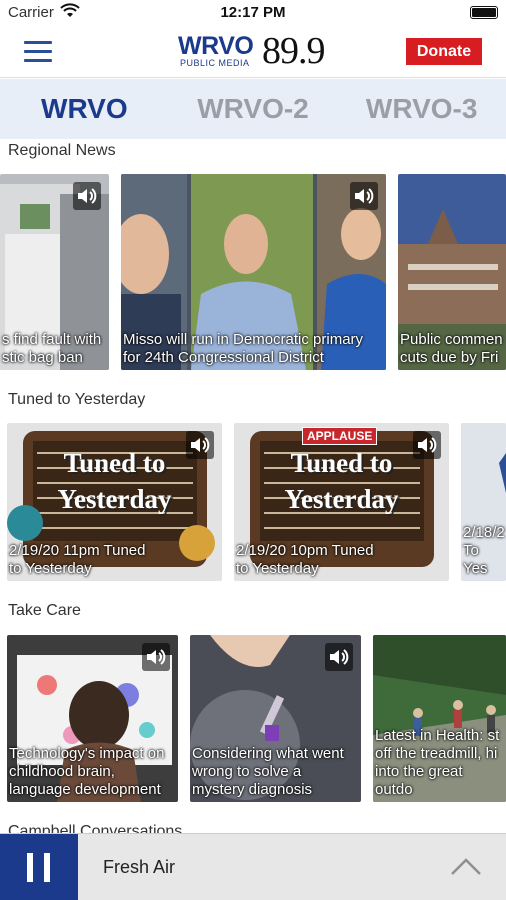 The height and width of the screenshot is (900, 506). What do you see at coordinates (44, 610) in the screenshot?
I see `section-title: Take Care` at bounding box center [44, 610].